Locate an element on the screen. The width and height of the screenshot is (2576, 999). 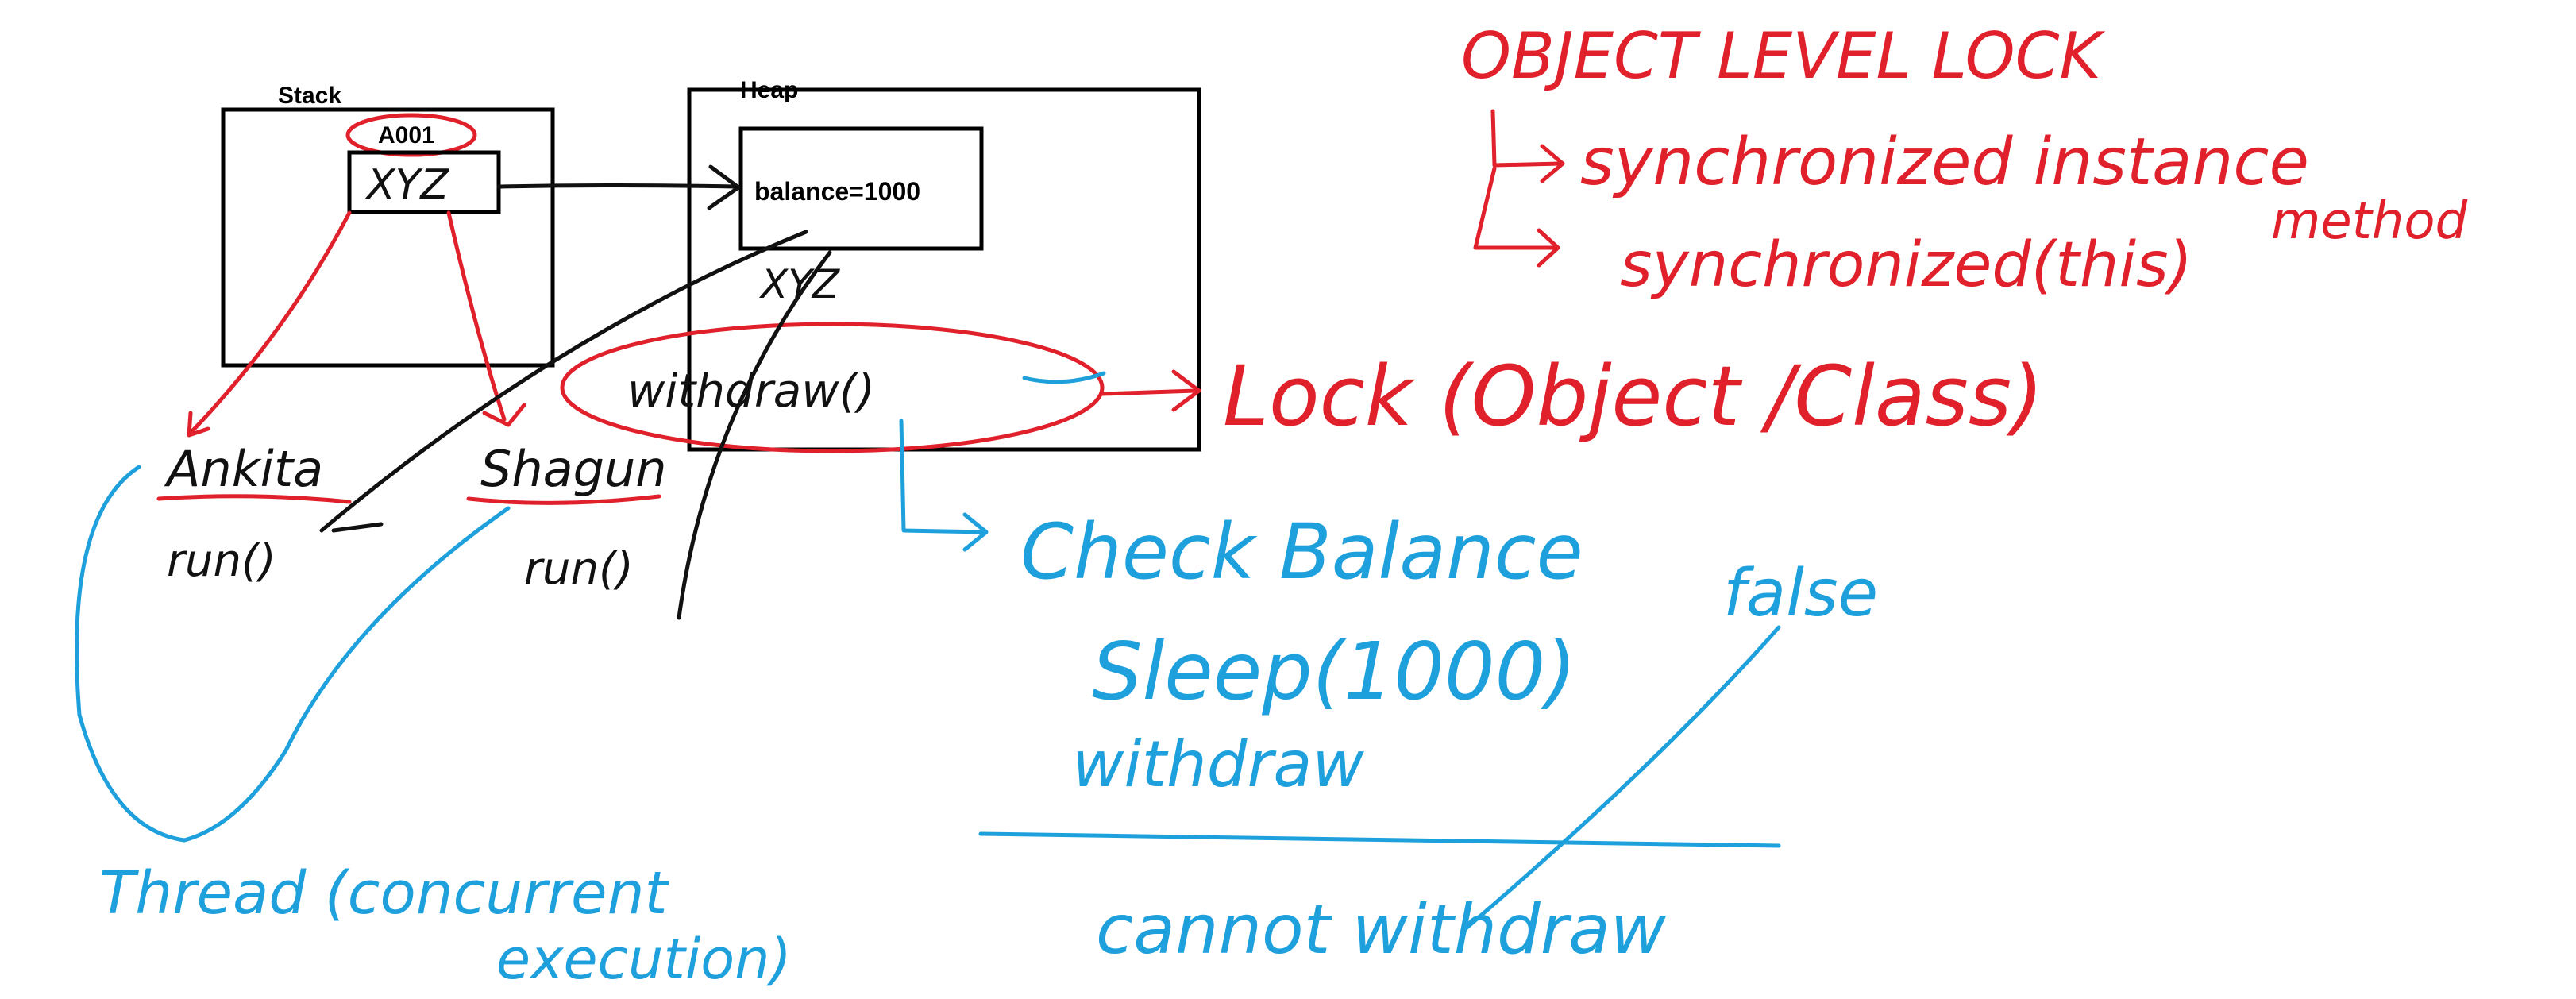
steps-divider is located at coordinates (1379, 839).